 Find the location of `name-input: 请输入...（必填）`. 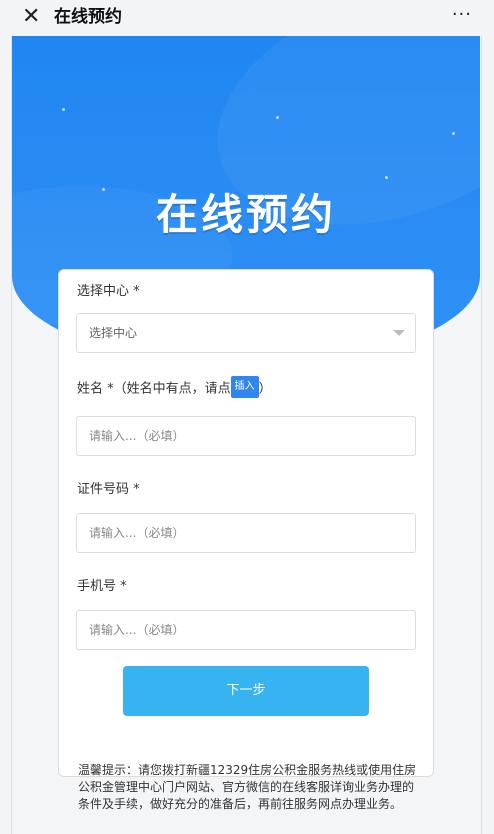

name-input: 请输入...（必填） is located at coordinates (246, 436).